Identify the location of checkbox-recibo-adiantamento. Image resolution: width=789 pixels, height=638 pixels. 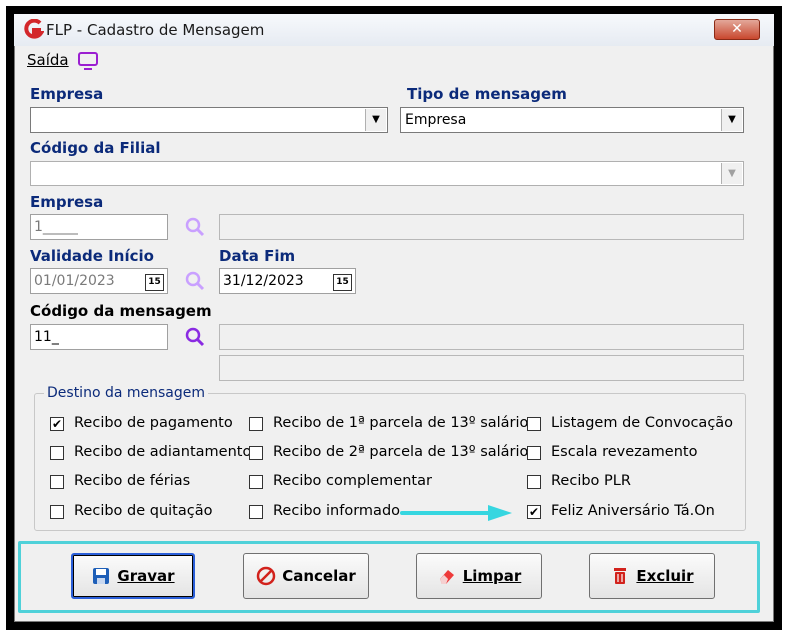
(57, 453).